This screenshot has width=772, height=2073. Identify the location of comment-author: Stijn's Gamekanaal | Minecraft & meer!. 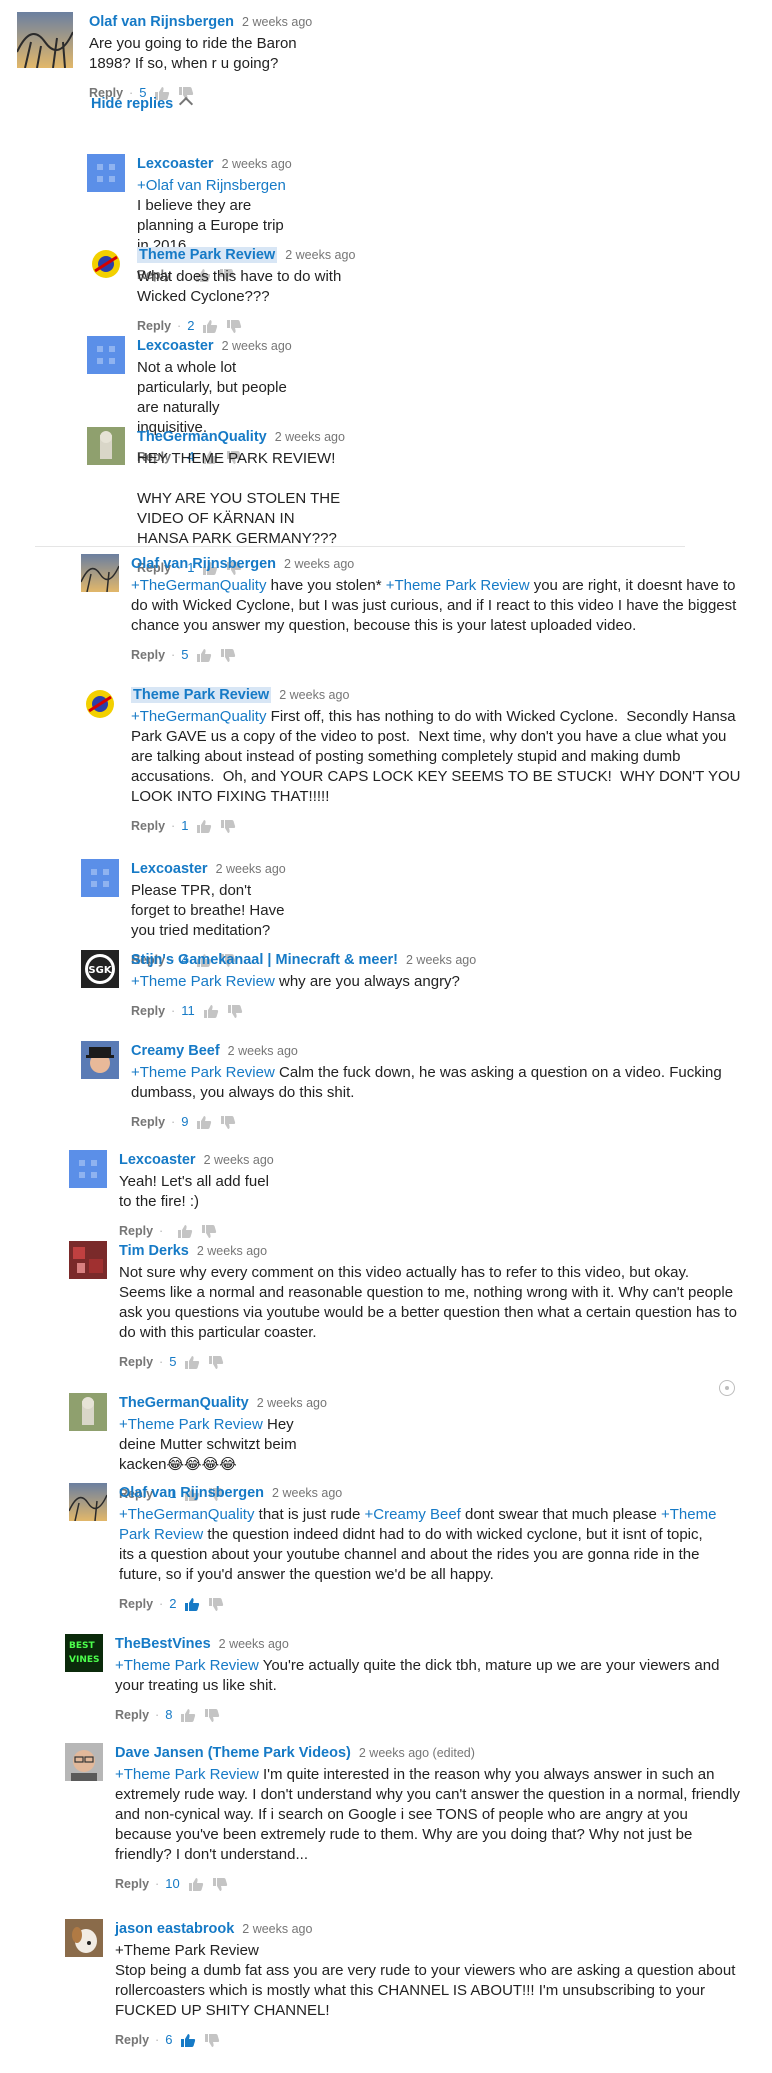
(264, 960).